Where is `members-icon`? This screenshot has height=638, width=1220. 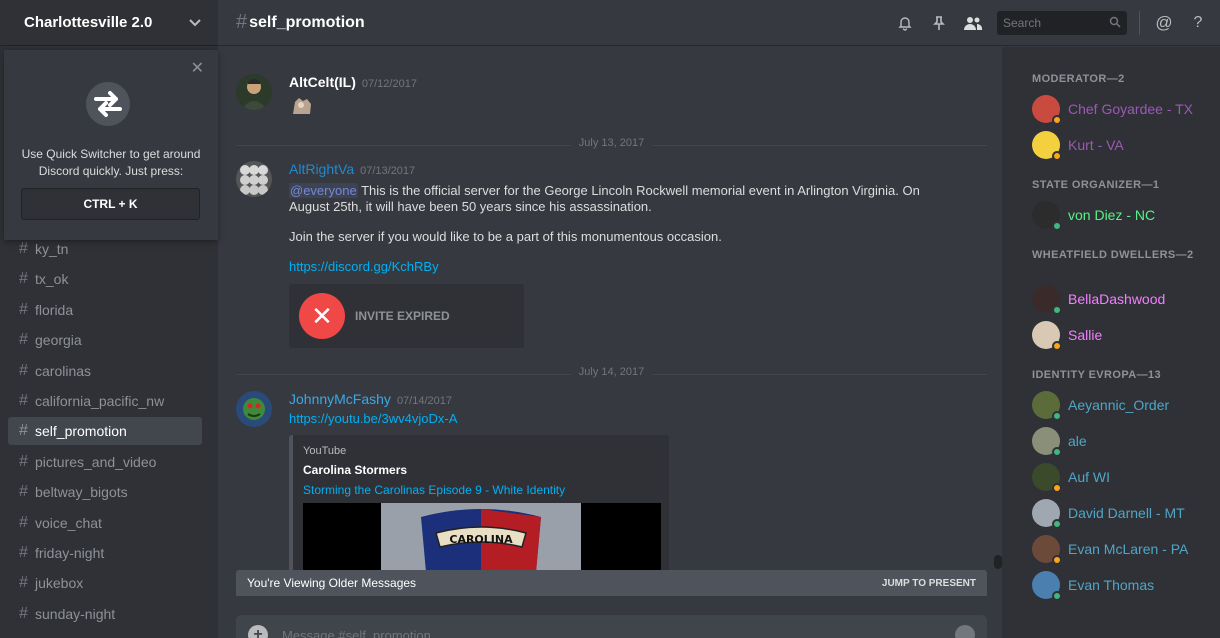 members-icon is located at coordinates (973, 23).